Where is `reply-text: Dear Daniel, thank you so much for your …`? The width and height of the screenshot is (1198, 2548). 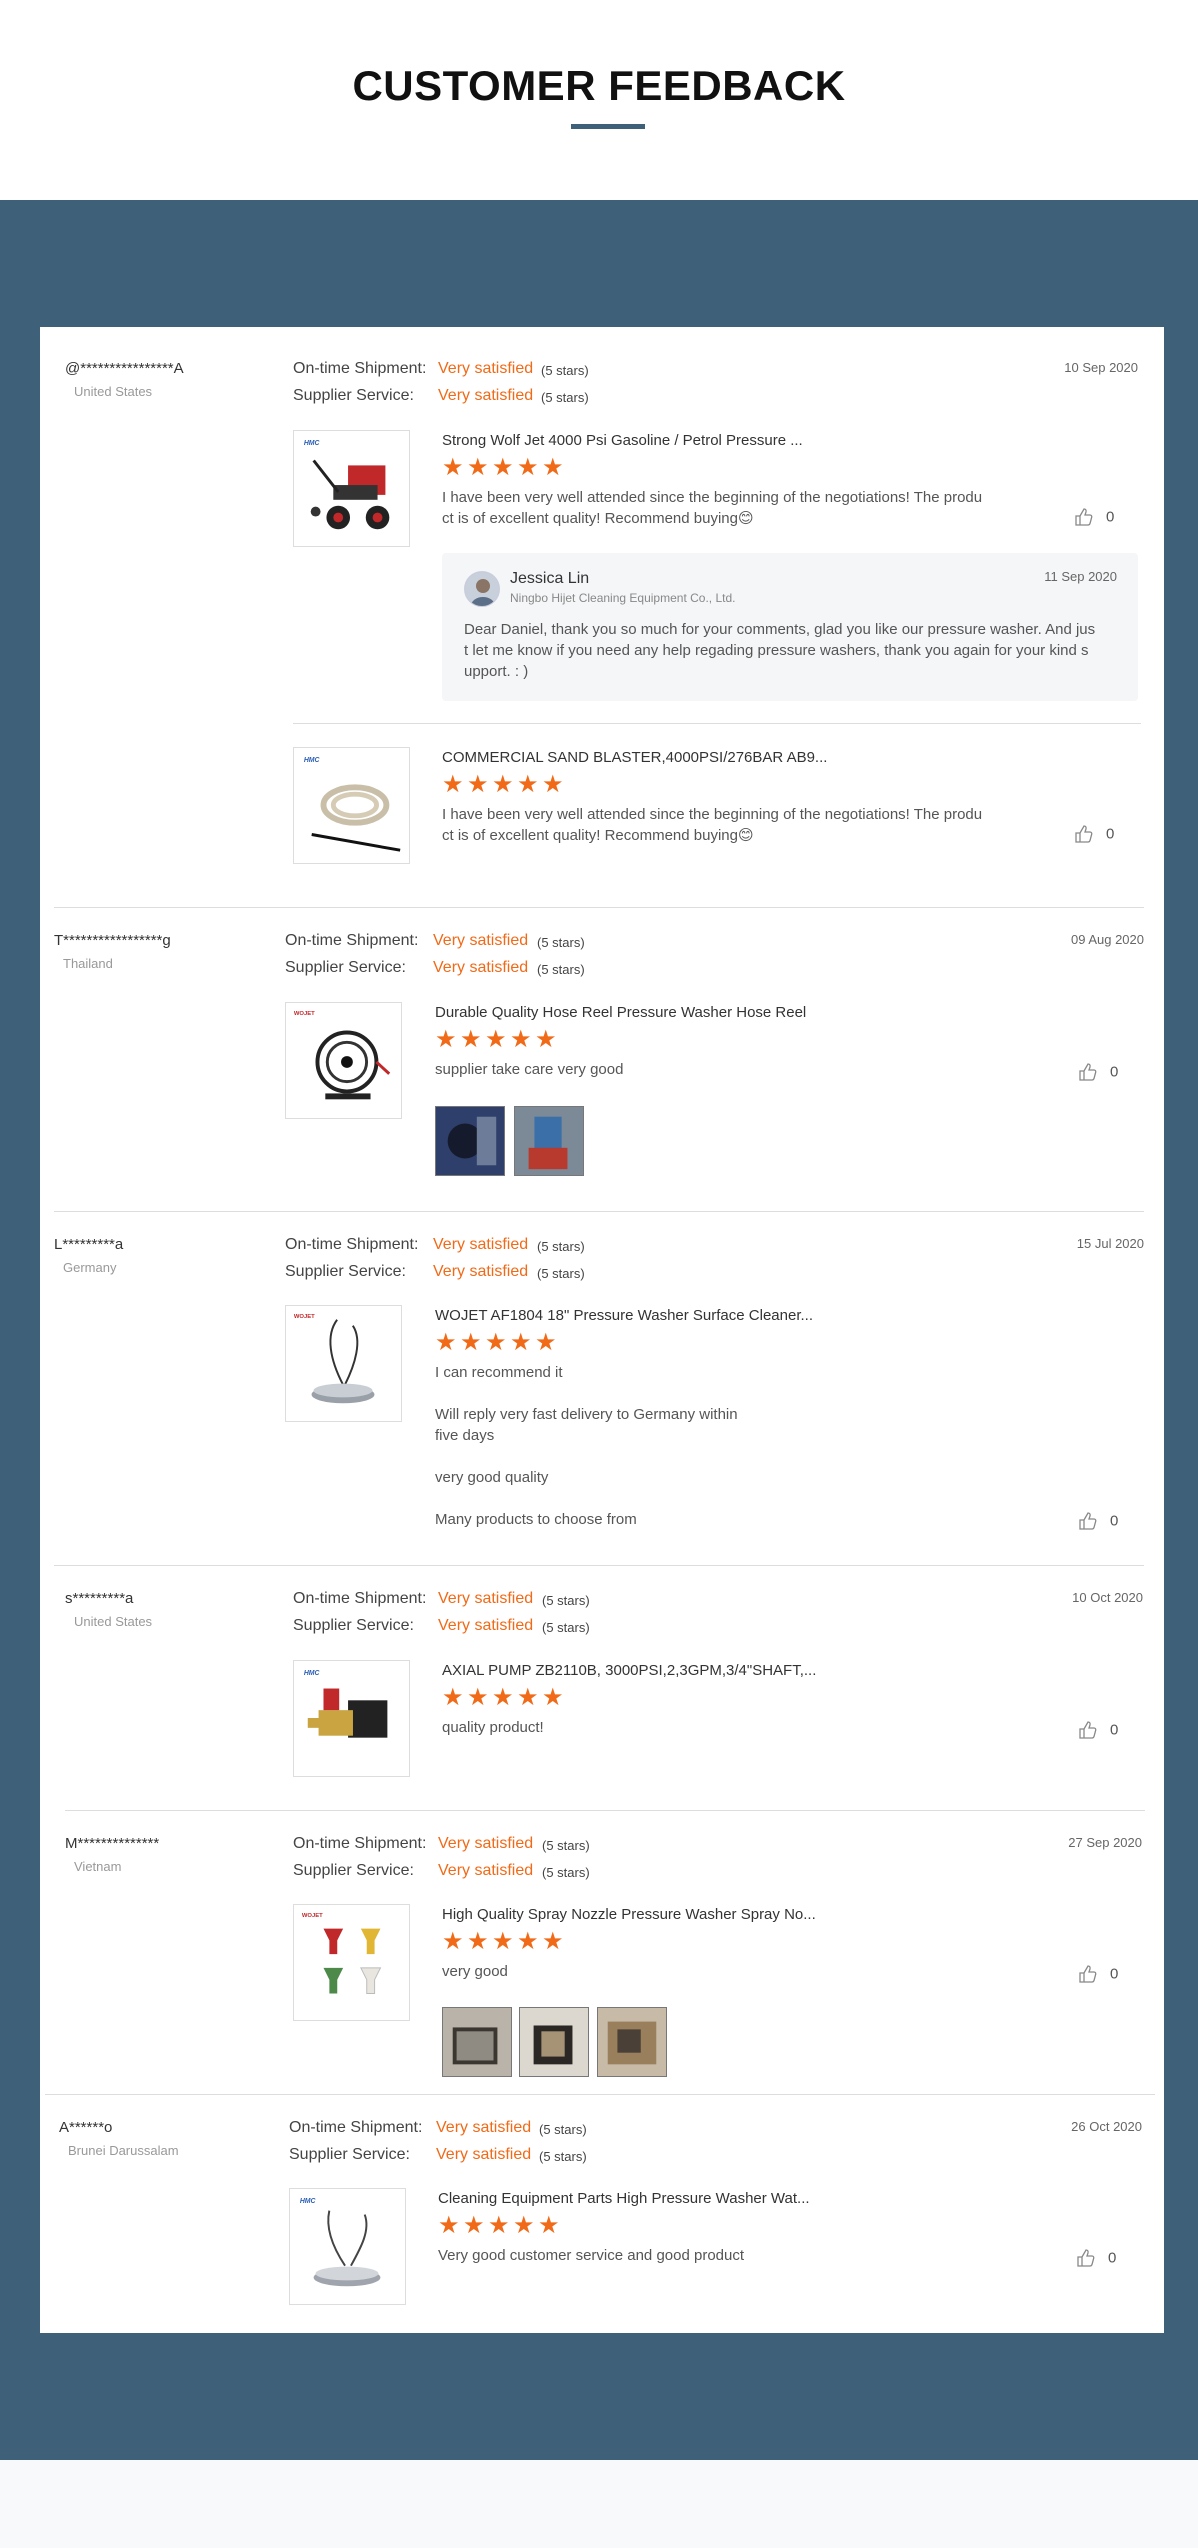 reply-text: Dear Daniel, thank you so much for your … is located at coordinates (794, 650).